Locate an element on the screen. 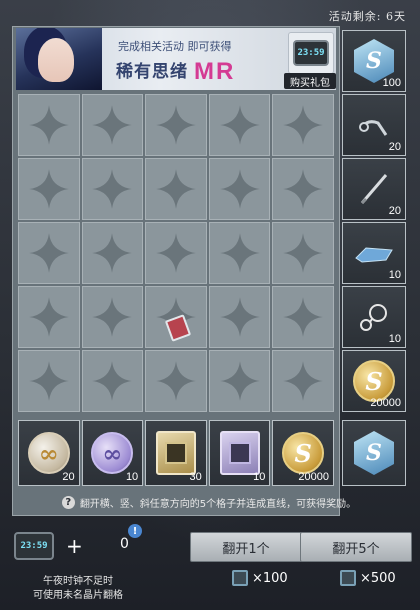 This screenshot has width=420, height=610. midnight-clock-item: 23:59 is located at coordinates (311, 53).